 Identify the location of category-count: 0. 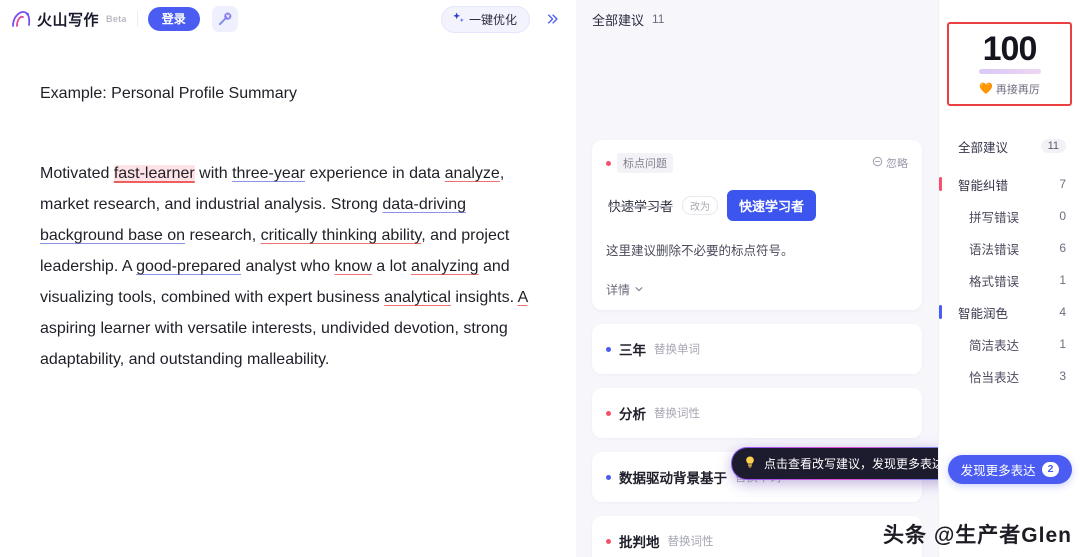
(1062, 216).